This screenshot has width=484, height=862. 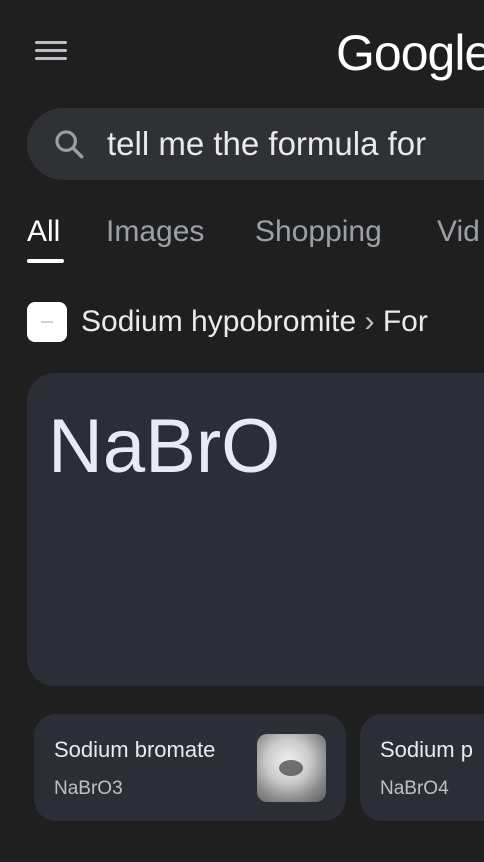 What do you see at coordinates (190, 767) in the screenshot?
I see `related-compound-card: Sodium bromate NaBrO3` at bounding box center [190, 767].